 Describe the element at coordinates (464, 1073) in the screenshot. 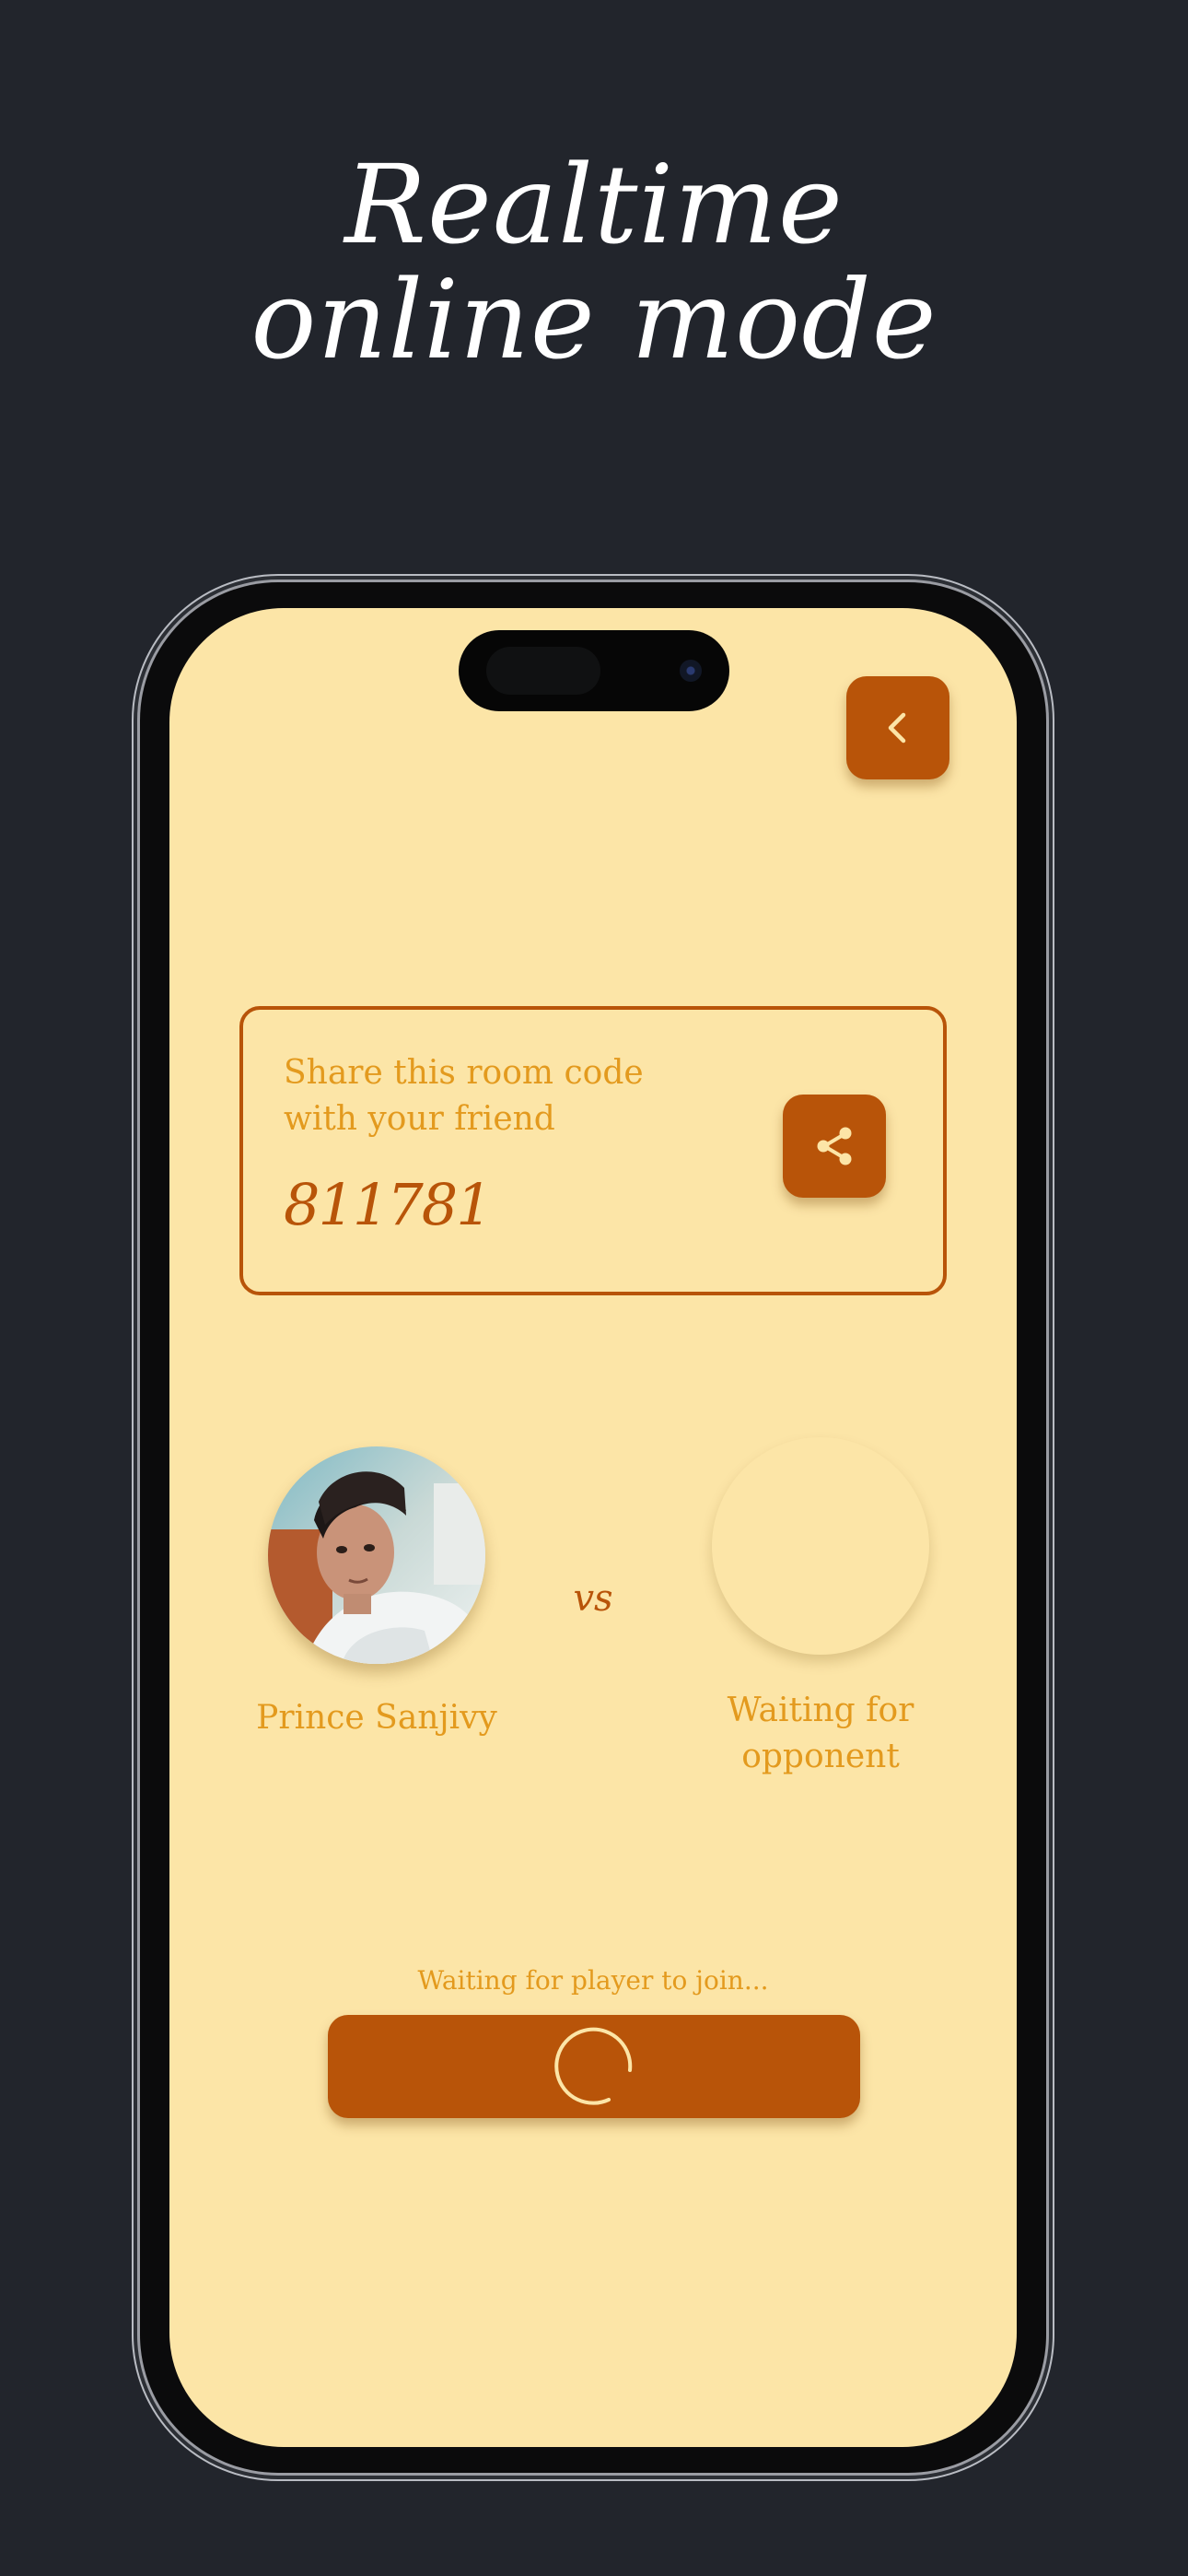

I see `room-code-prompt-line-1: Share this room code` at that location.